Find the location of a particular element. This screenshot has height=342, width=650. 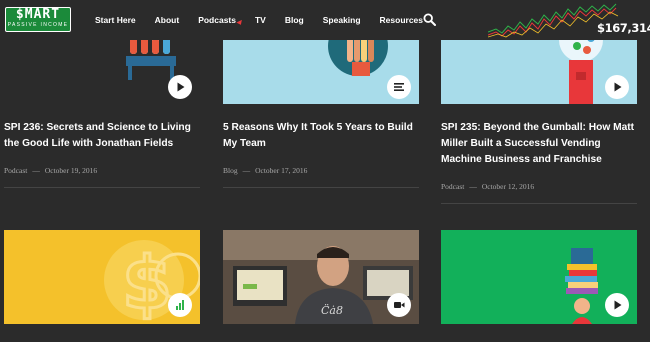

post-category: Blog is located at coordinates (230, 170).